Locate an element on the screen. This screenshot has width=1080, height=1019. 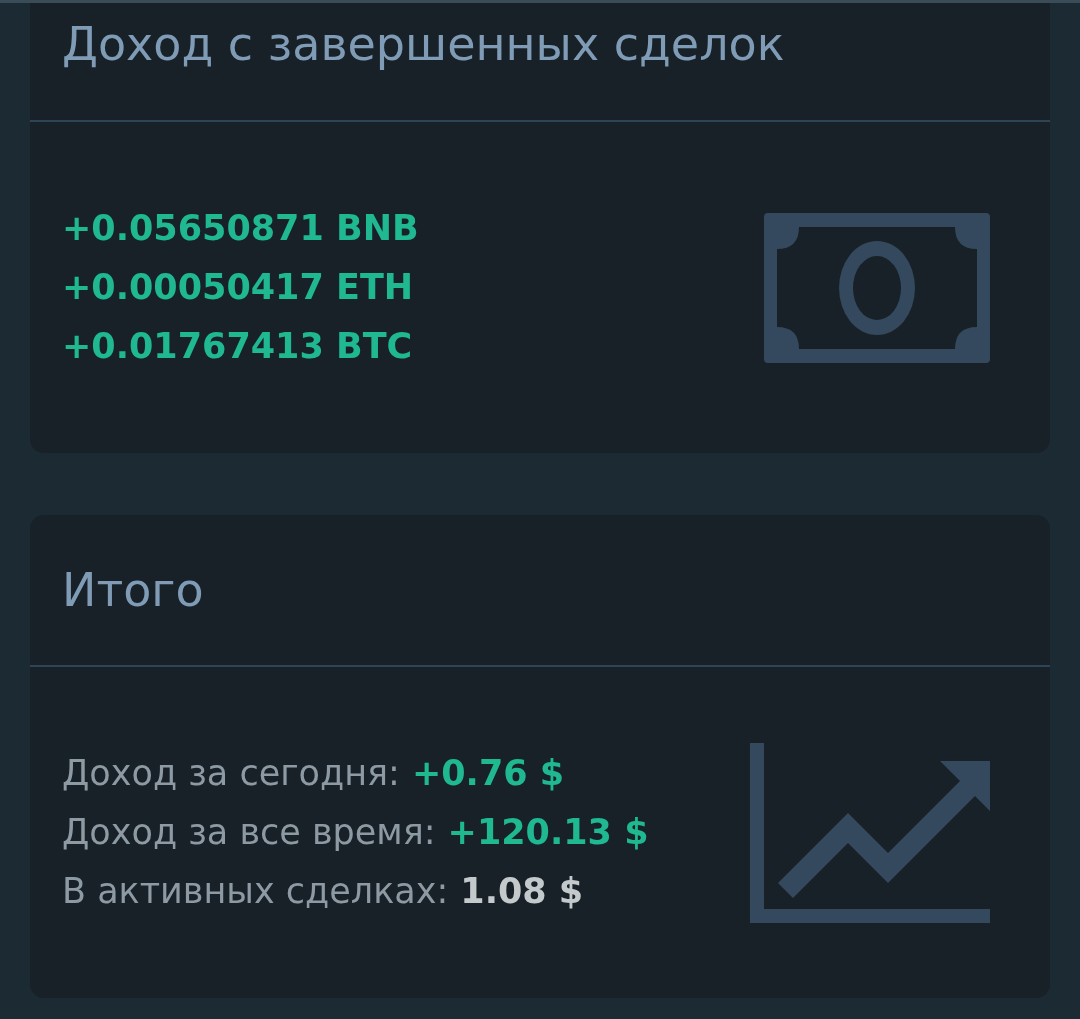
stat-value: +0.00050417 ETH is located at coordinates (238, 287).